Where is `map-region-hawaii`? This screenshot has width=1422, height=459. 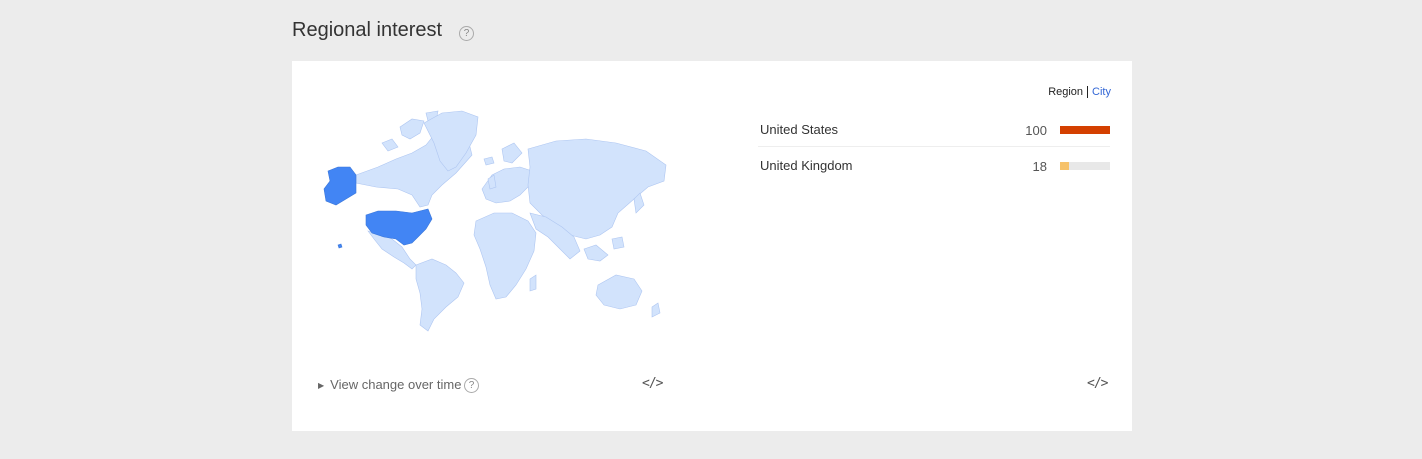 map-region-hawaii is located at coordinates (340, 246).